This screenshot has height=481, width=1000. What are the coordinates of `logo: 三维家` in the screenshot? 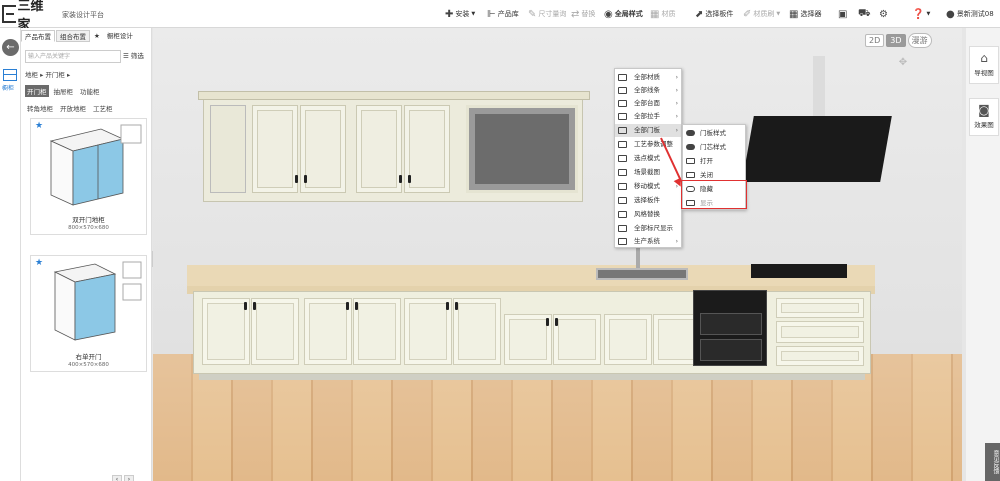 It's located at (27, 16).